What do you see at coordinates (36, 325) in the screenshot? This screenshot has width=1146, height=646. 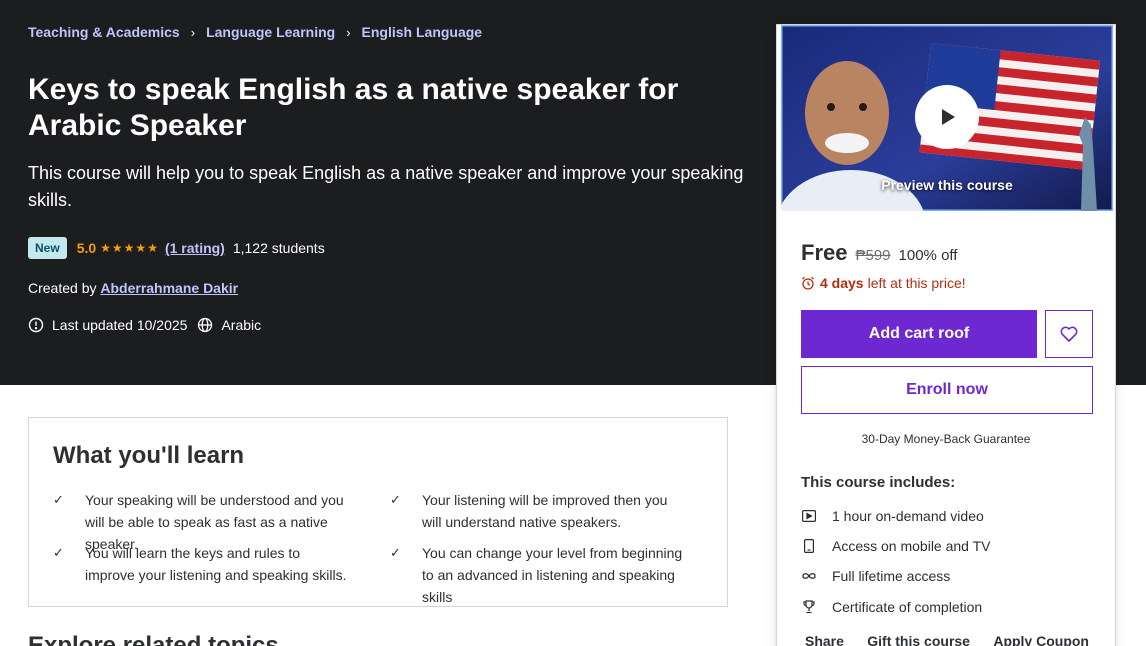 I see `alert-clock-icon` at bounding box center [36, 325].